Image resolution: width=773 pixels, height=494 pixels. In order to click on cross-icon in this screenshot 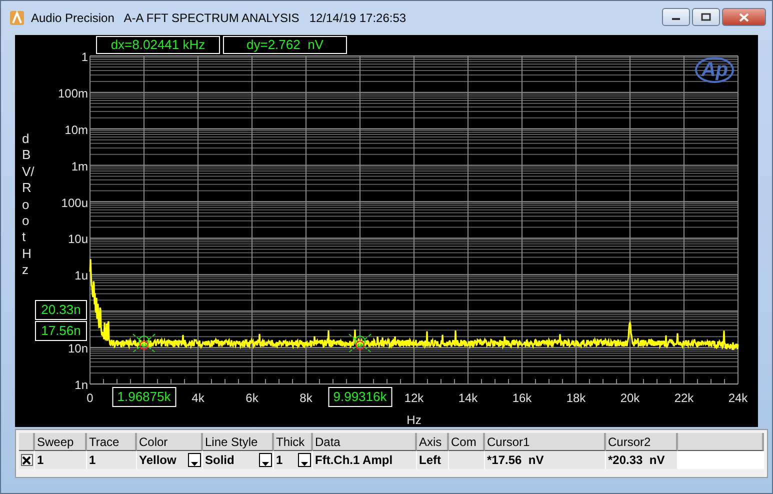, I will do `click(26, 460)`.